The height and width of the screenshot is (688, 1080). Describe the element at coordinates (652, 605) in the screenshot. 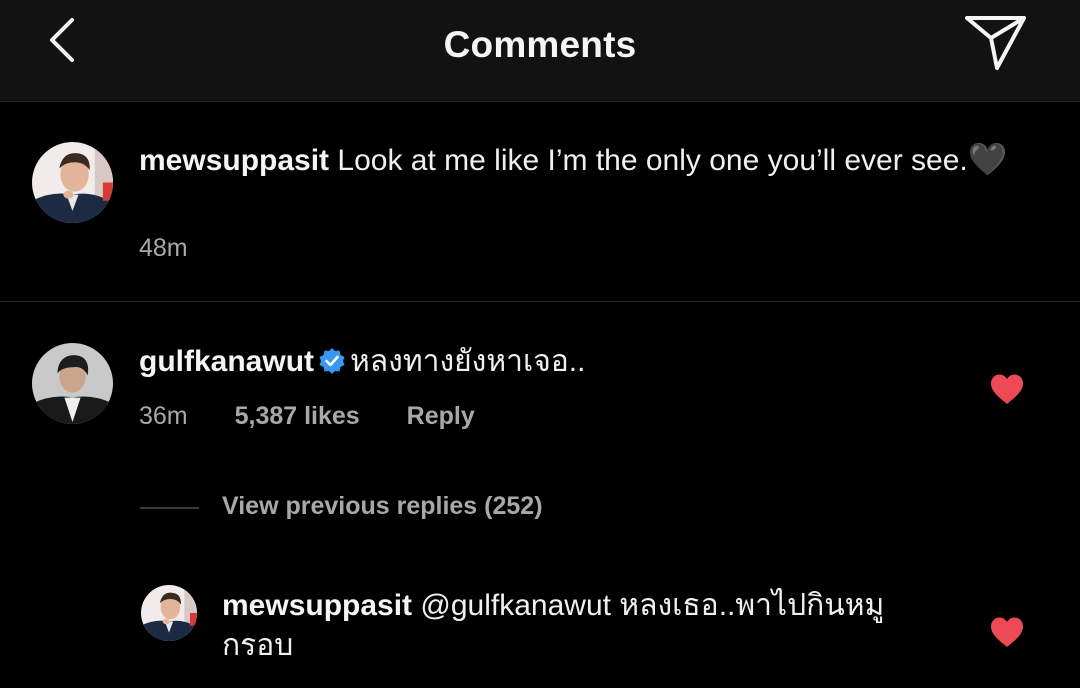

I see `reply-body: @gulfkanawut หลงเธอ..พาไปกินหมู` at that location.